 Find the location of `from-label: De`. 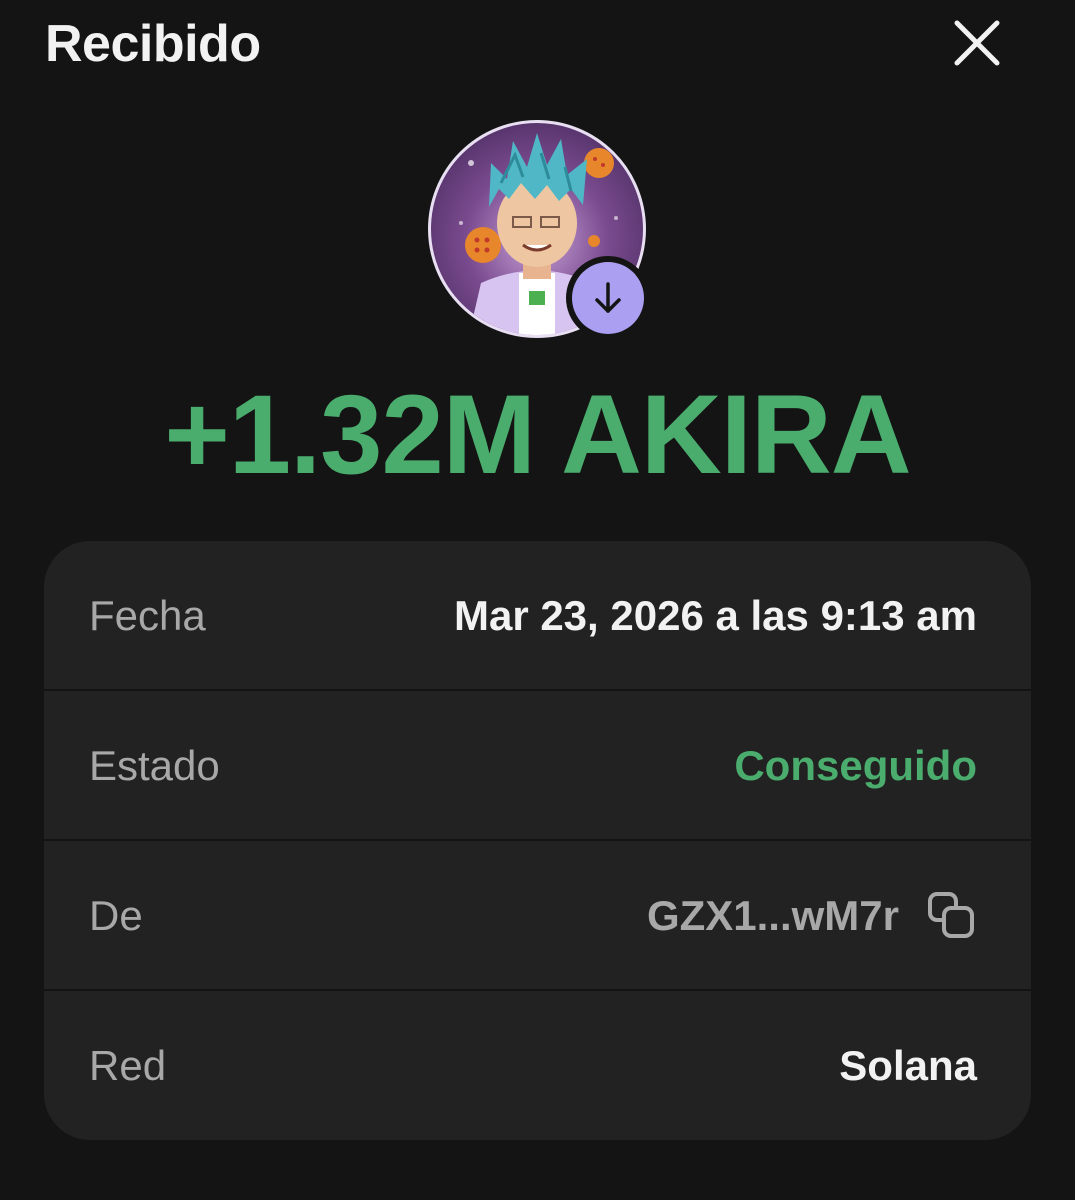

from-label: De is located at coordinates (116, 915).